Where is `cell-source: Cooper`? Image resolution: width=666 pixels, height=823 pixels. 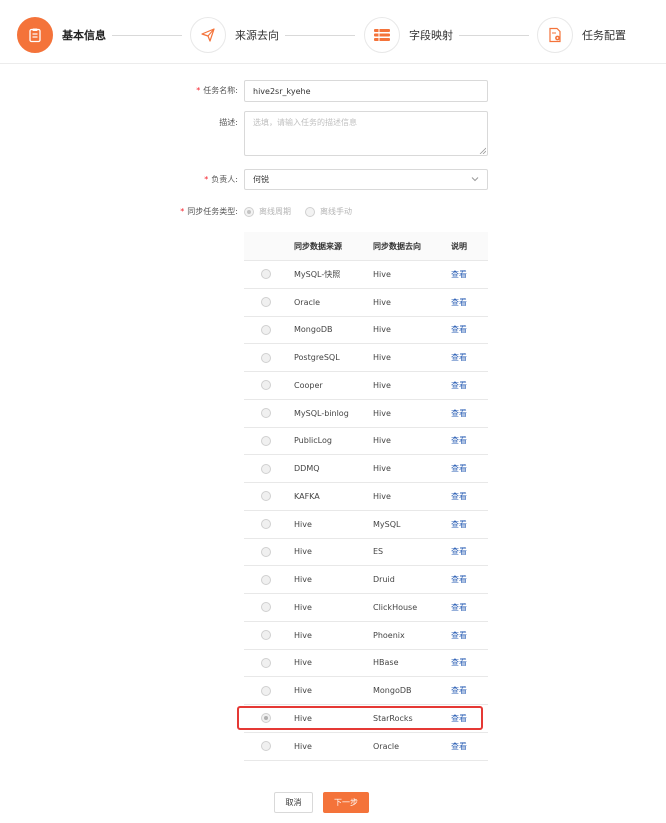
cell-source: Cooper is located at coordinates (308, 385).